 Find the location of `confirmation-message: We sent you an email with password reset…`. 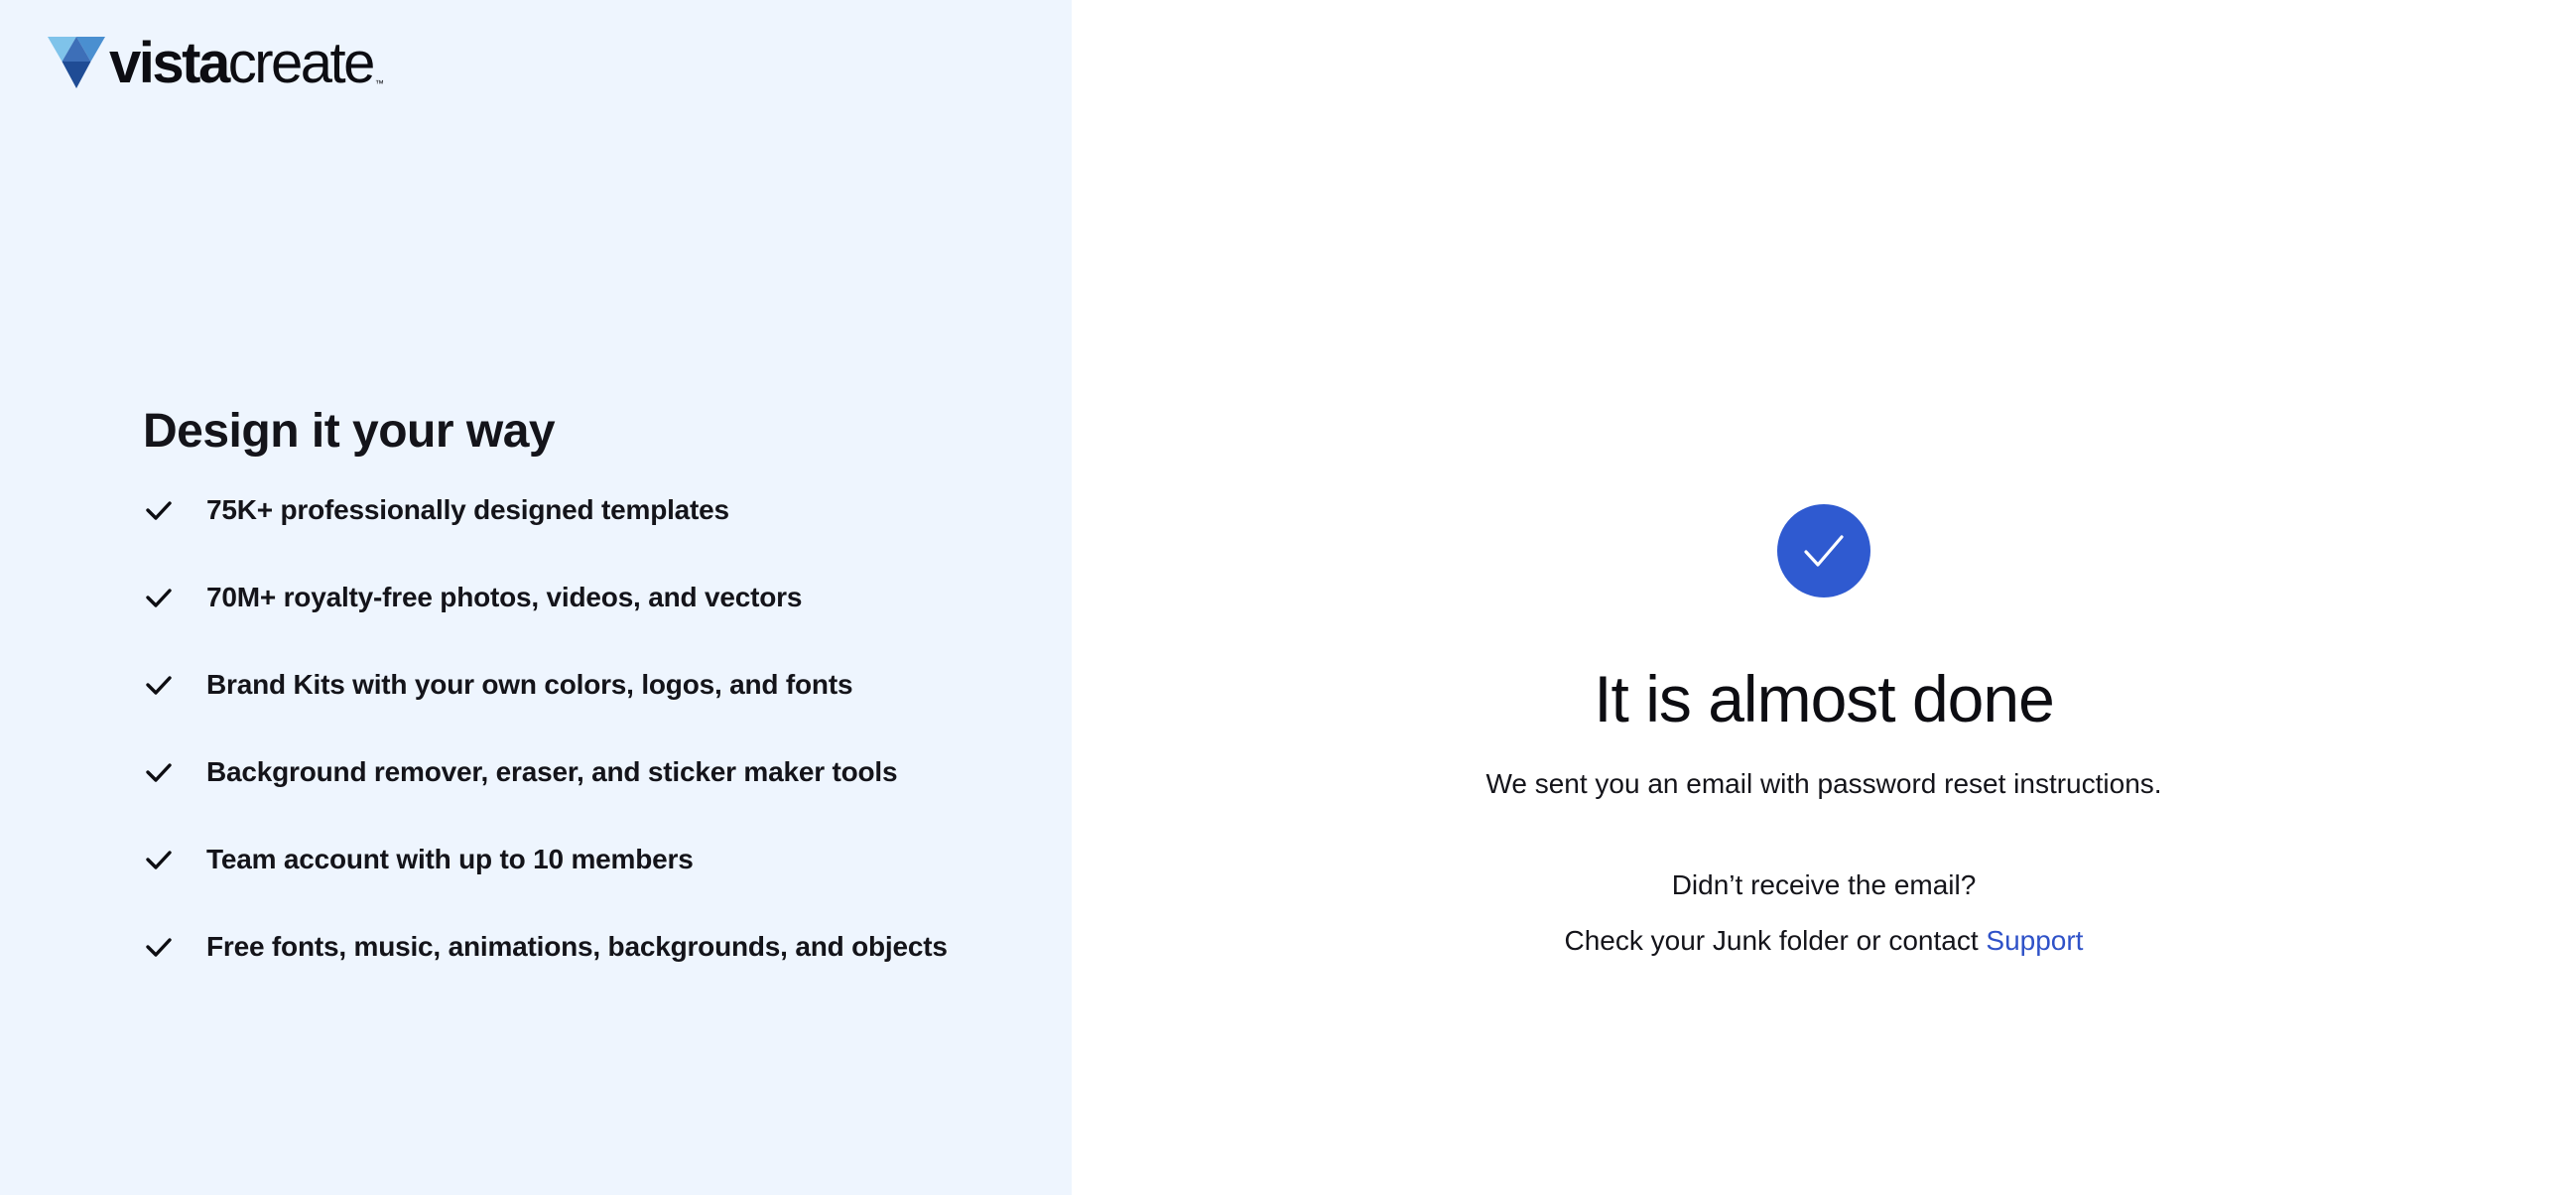

confirmation-message: We sent you an email with password reset… is located at coordinates (1824, 783).